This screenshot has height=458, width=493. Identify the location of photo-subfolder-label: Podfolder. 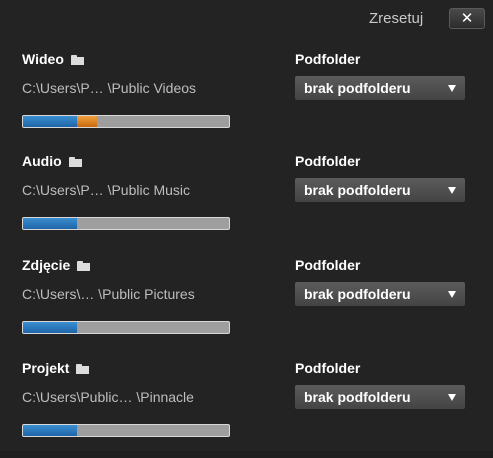
(328, 265).